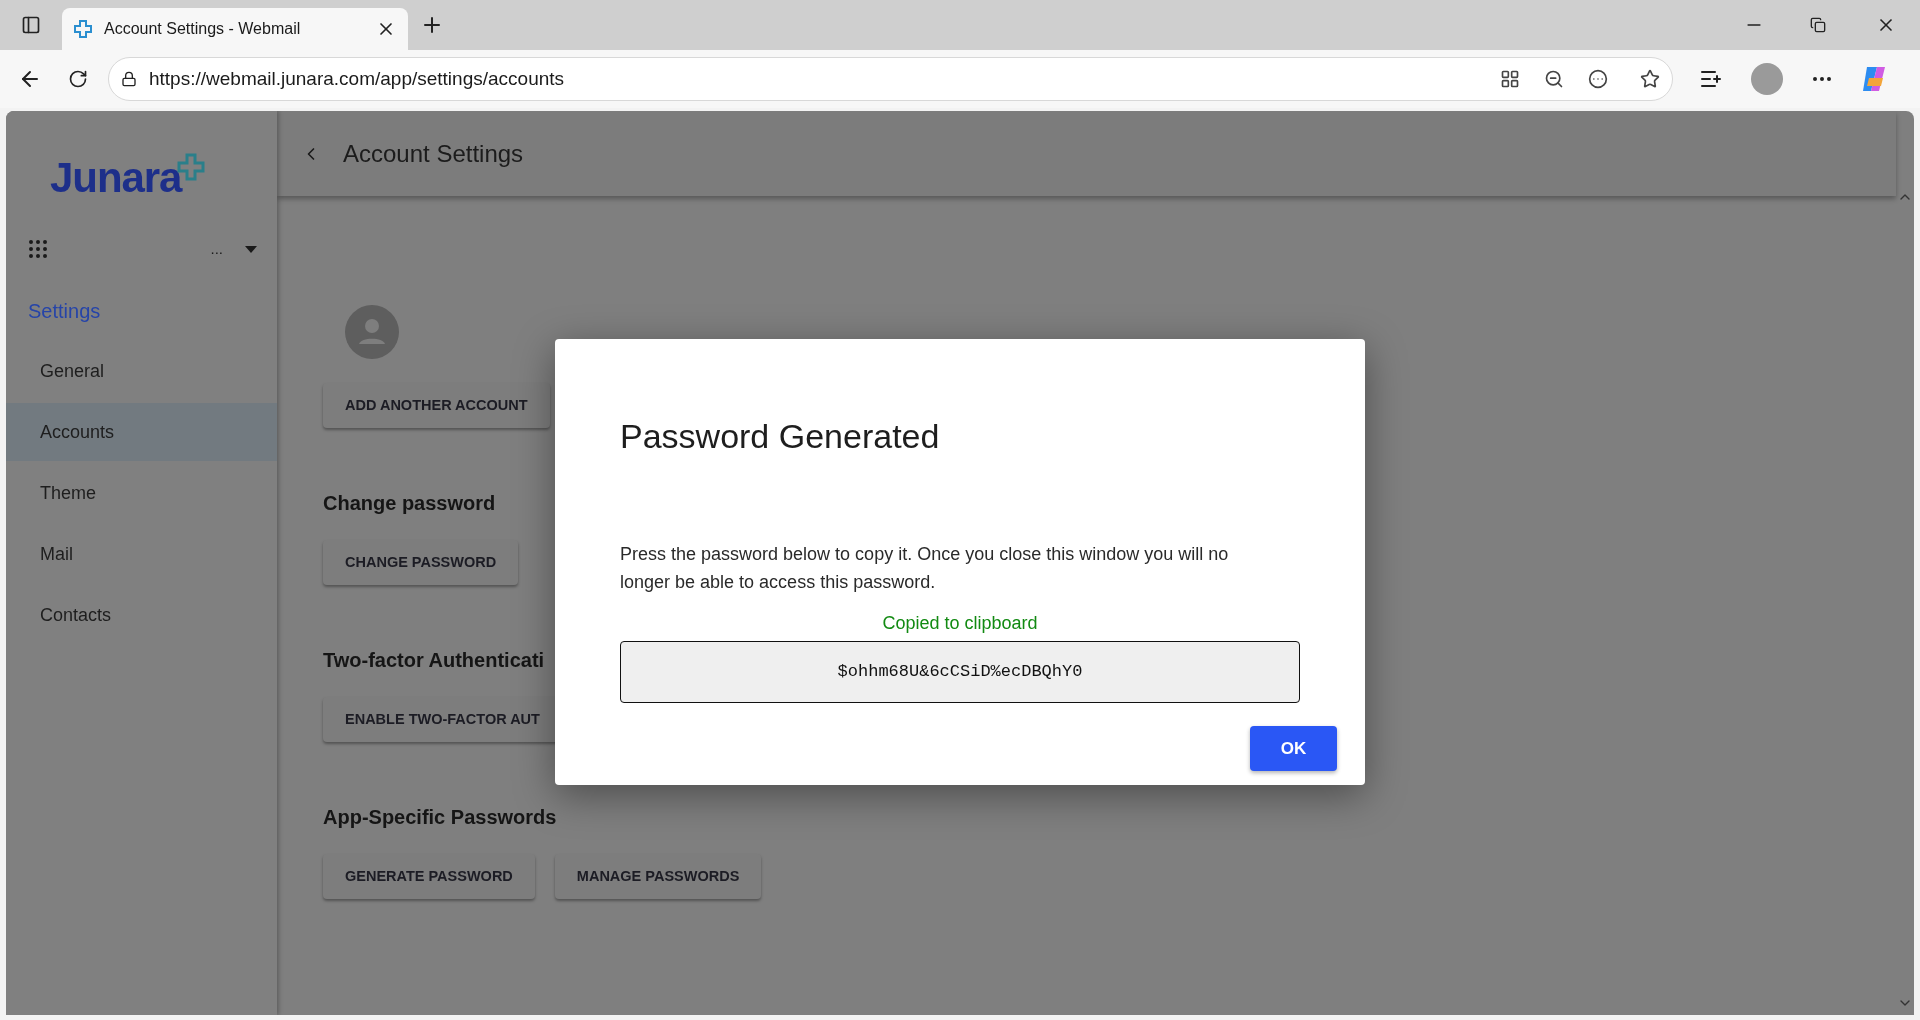 The height and width of the screenshot is (1020, 1920). Describe the element at coordinates (251, 249) in the screenshot. I see `dropdown-caret-icon` at that location.